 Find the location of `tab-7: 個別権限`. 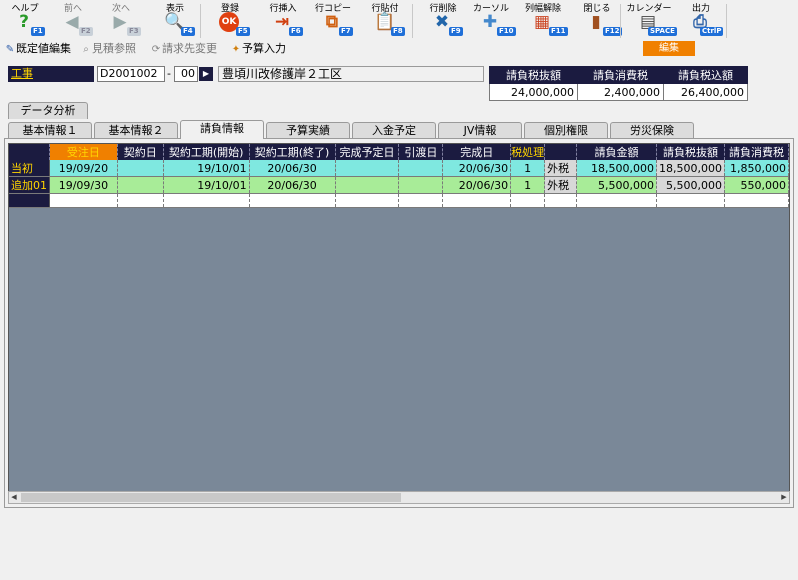

tab-7: 個別権限 is located at coordinates (566, 130).